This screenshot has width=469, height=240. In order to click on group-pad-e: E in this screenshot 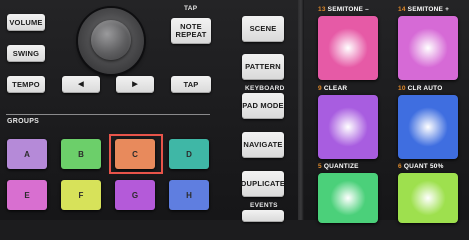, I will do `click(27, 195)`.